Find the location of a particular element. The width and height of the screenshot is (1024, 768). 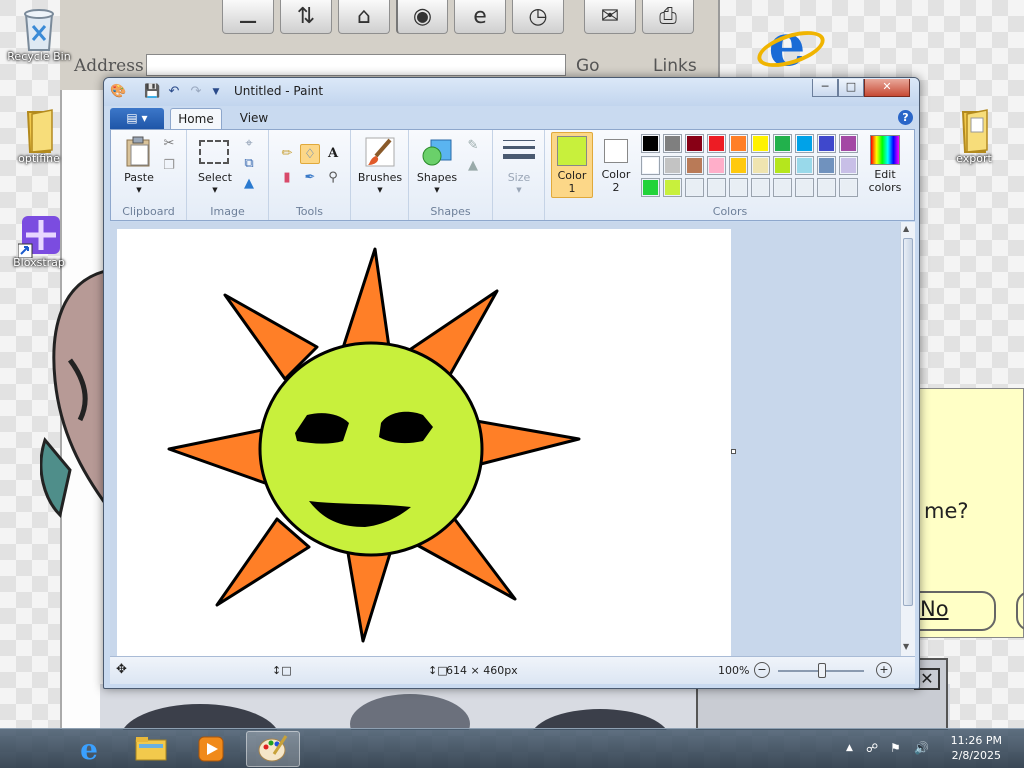

fill-icon: ▲ is located at coordinates (473, 166).